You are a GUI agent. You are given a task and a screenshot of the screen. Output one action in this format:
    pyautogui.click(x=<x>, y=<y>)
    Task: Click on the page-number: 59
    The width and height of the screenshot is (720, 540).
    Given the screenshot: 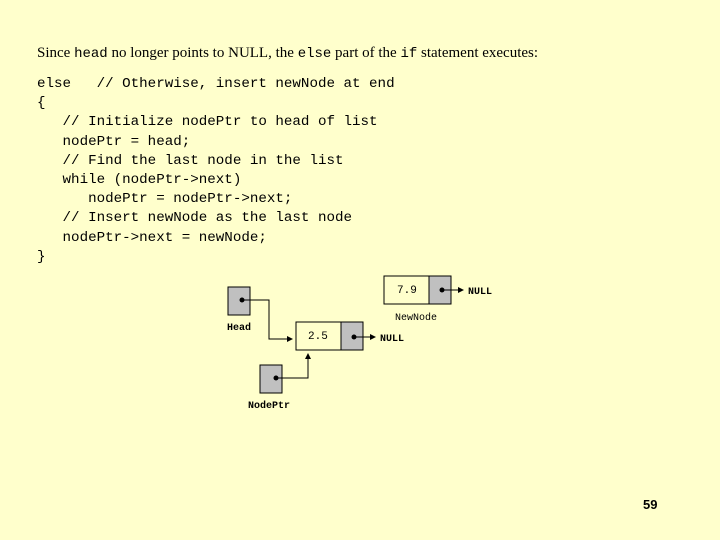 What is the action you would take?
    pyautogui.click(x=650, y=504)
    